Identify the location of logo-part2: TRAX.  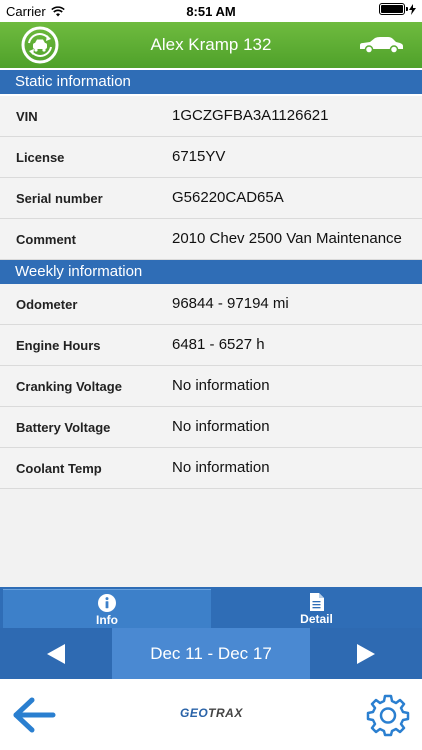
(225, 713).